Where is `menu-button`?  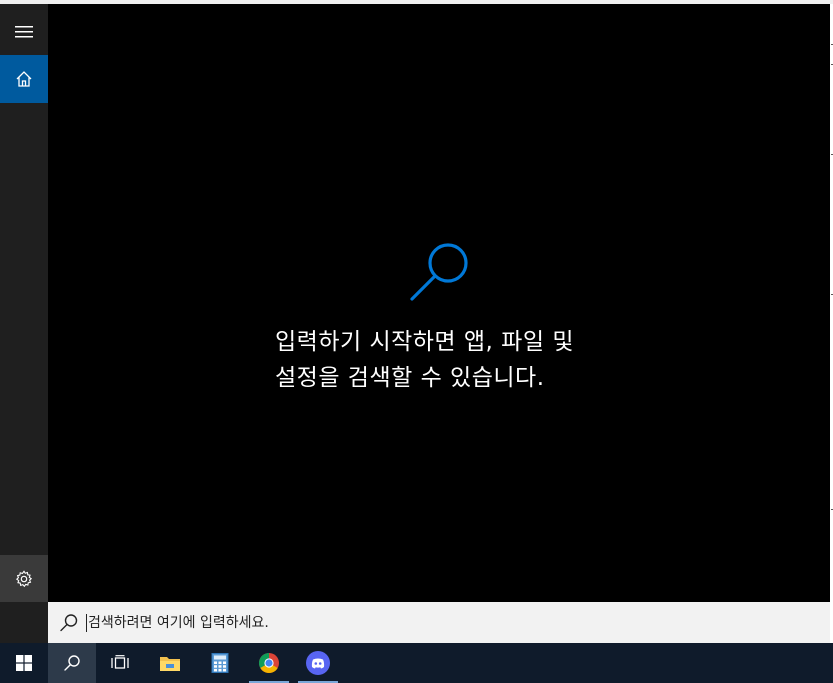 menu-button is located at coordinates (24, 32).